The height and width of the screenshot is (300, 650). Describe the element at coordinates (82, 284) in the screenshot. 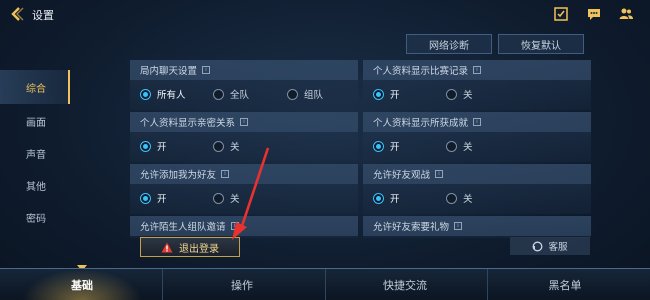

I see `tab-basic: 基础` at that location.